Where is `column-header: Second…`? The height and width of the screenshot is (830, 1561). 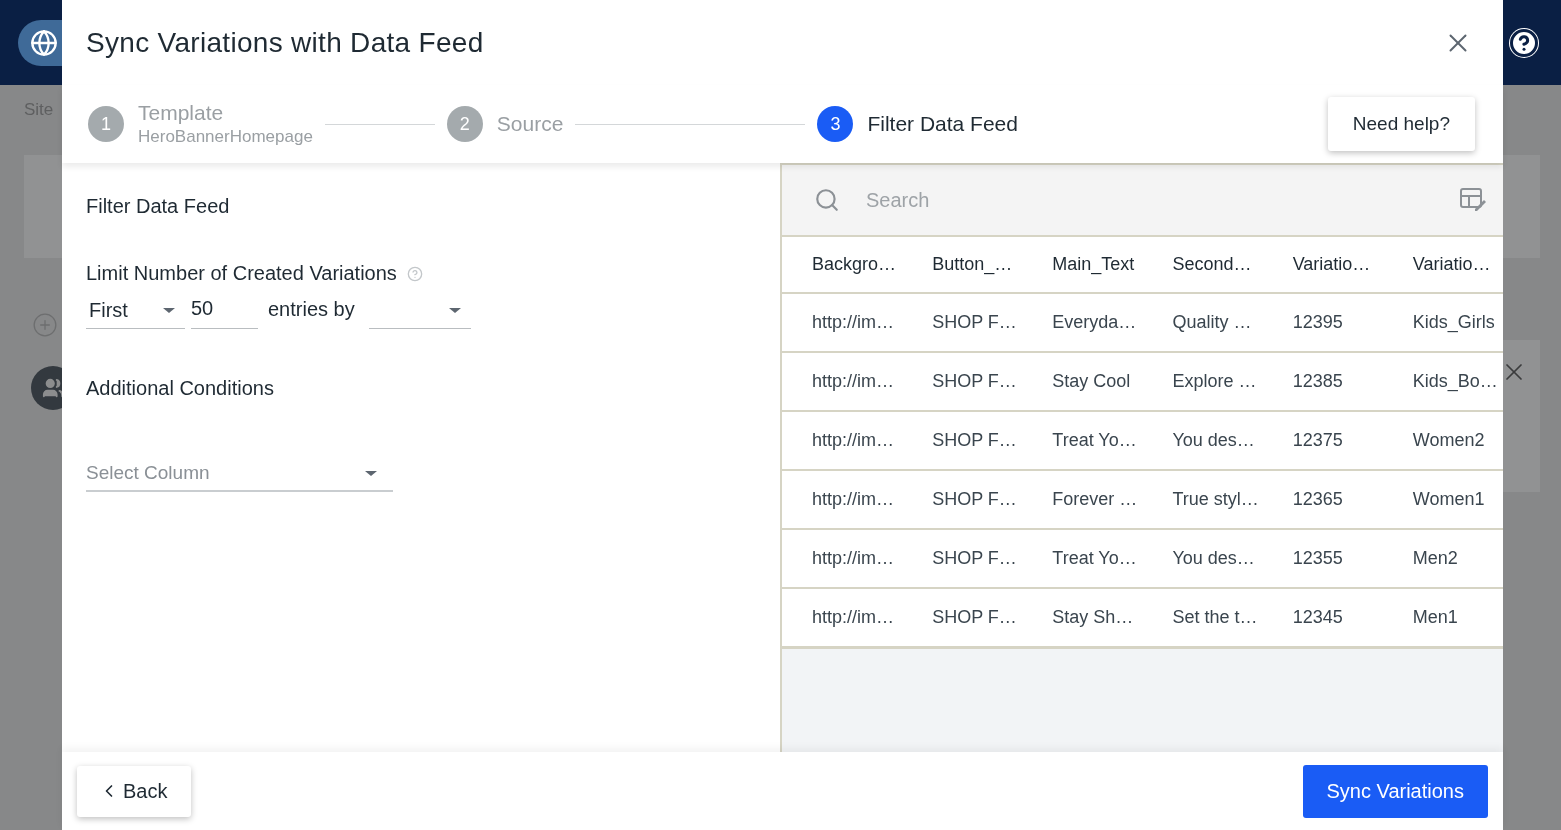
column-header: Second… is located at coordinates (1202, 265).